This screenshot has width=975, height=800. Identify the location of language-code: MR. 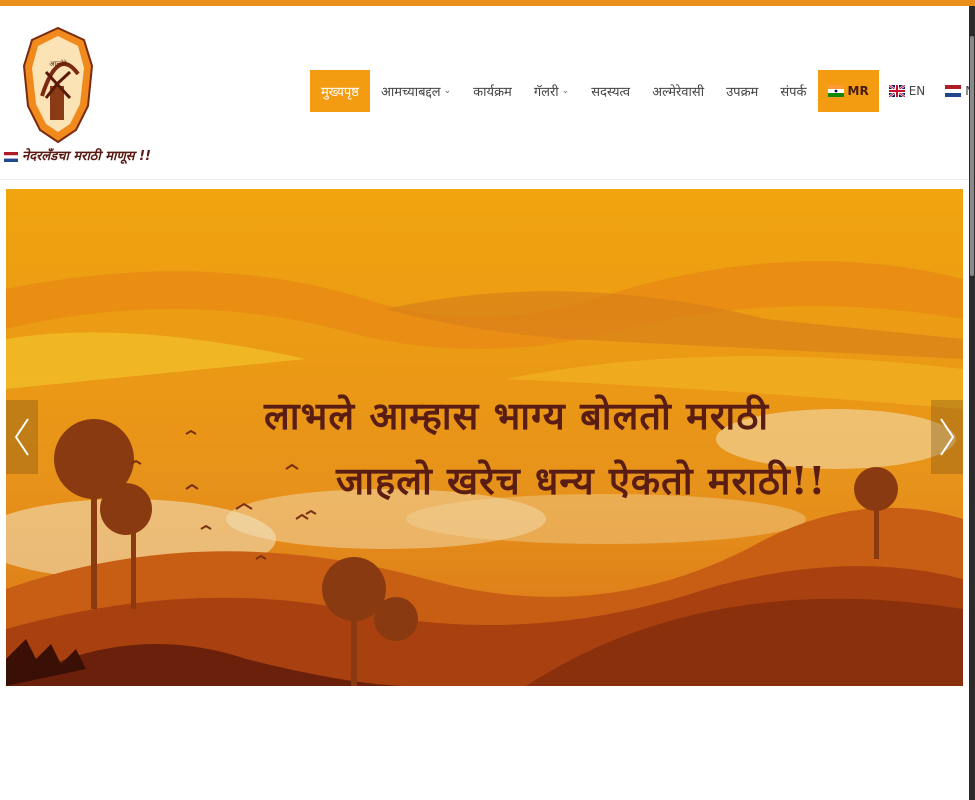
(858, 91).